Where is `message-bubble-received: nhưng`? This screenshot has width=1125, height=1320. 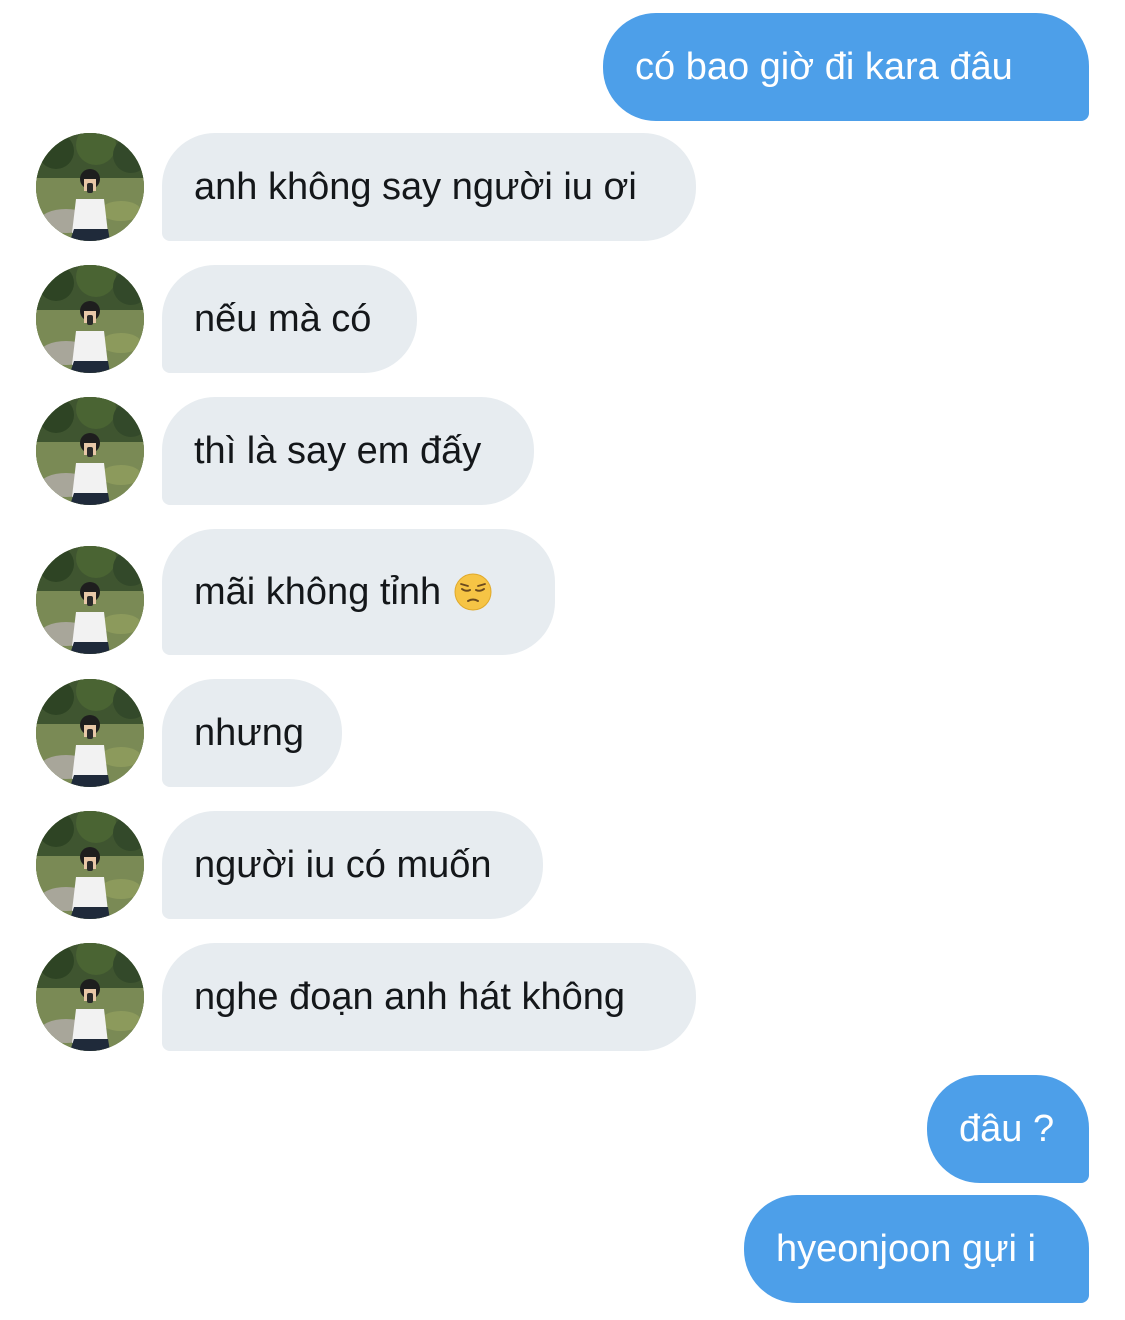 message-bubble-received: nhưng is located at coordinates (252, 733).